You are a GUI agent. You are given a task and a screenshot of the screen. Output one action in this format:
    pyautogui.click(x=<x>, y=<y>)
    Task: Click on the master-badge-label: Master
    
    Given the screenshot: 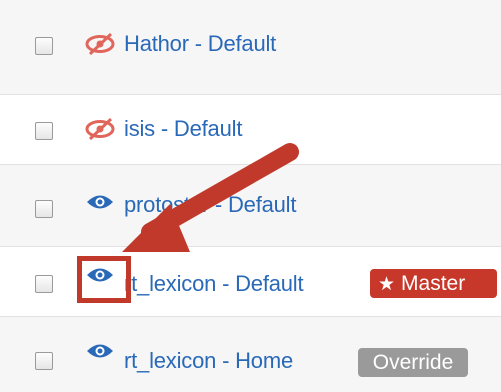 What is the action you would take?
    pyautogui.click(x=433, y=283)
    